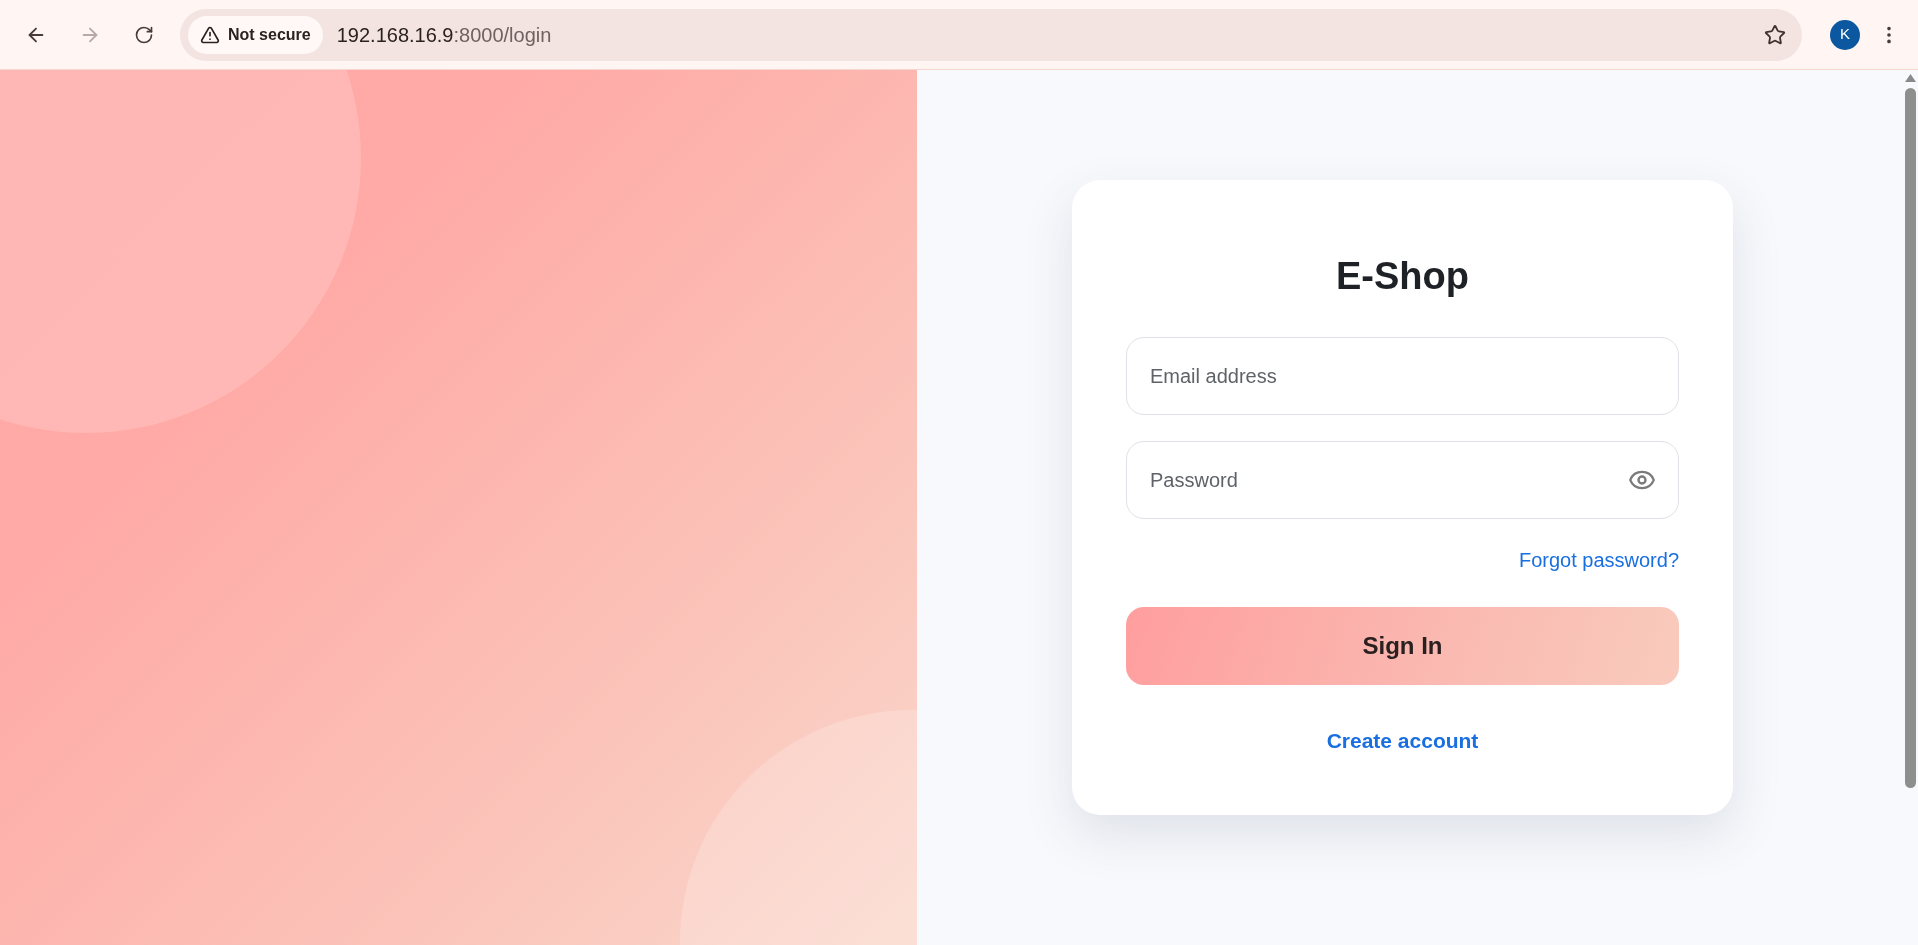  I want to click on password-field: Password, so click(1402, 480).